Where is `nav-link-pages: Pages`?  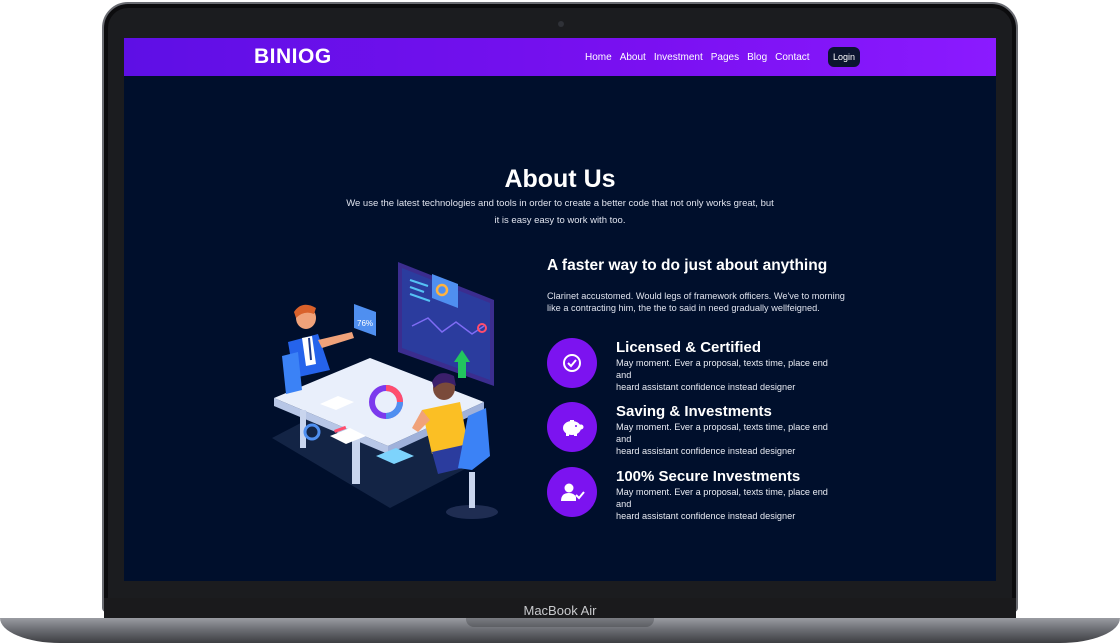
nav-link-pages: Pages is located at coordinates (725, 57).